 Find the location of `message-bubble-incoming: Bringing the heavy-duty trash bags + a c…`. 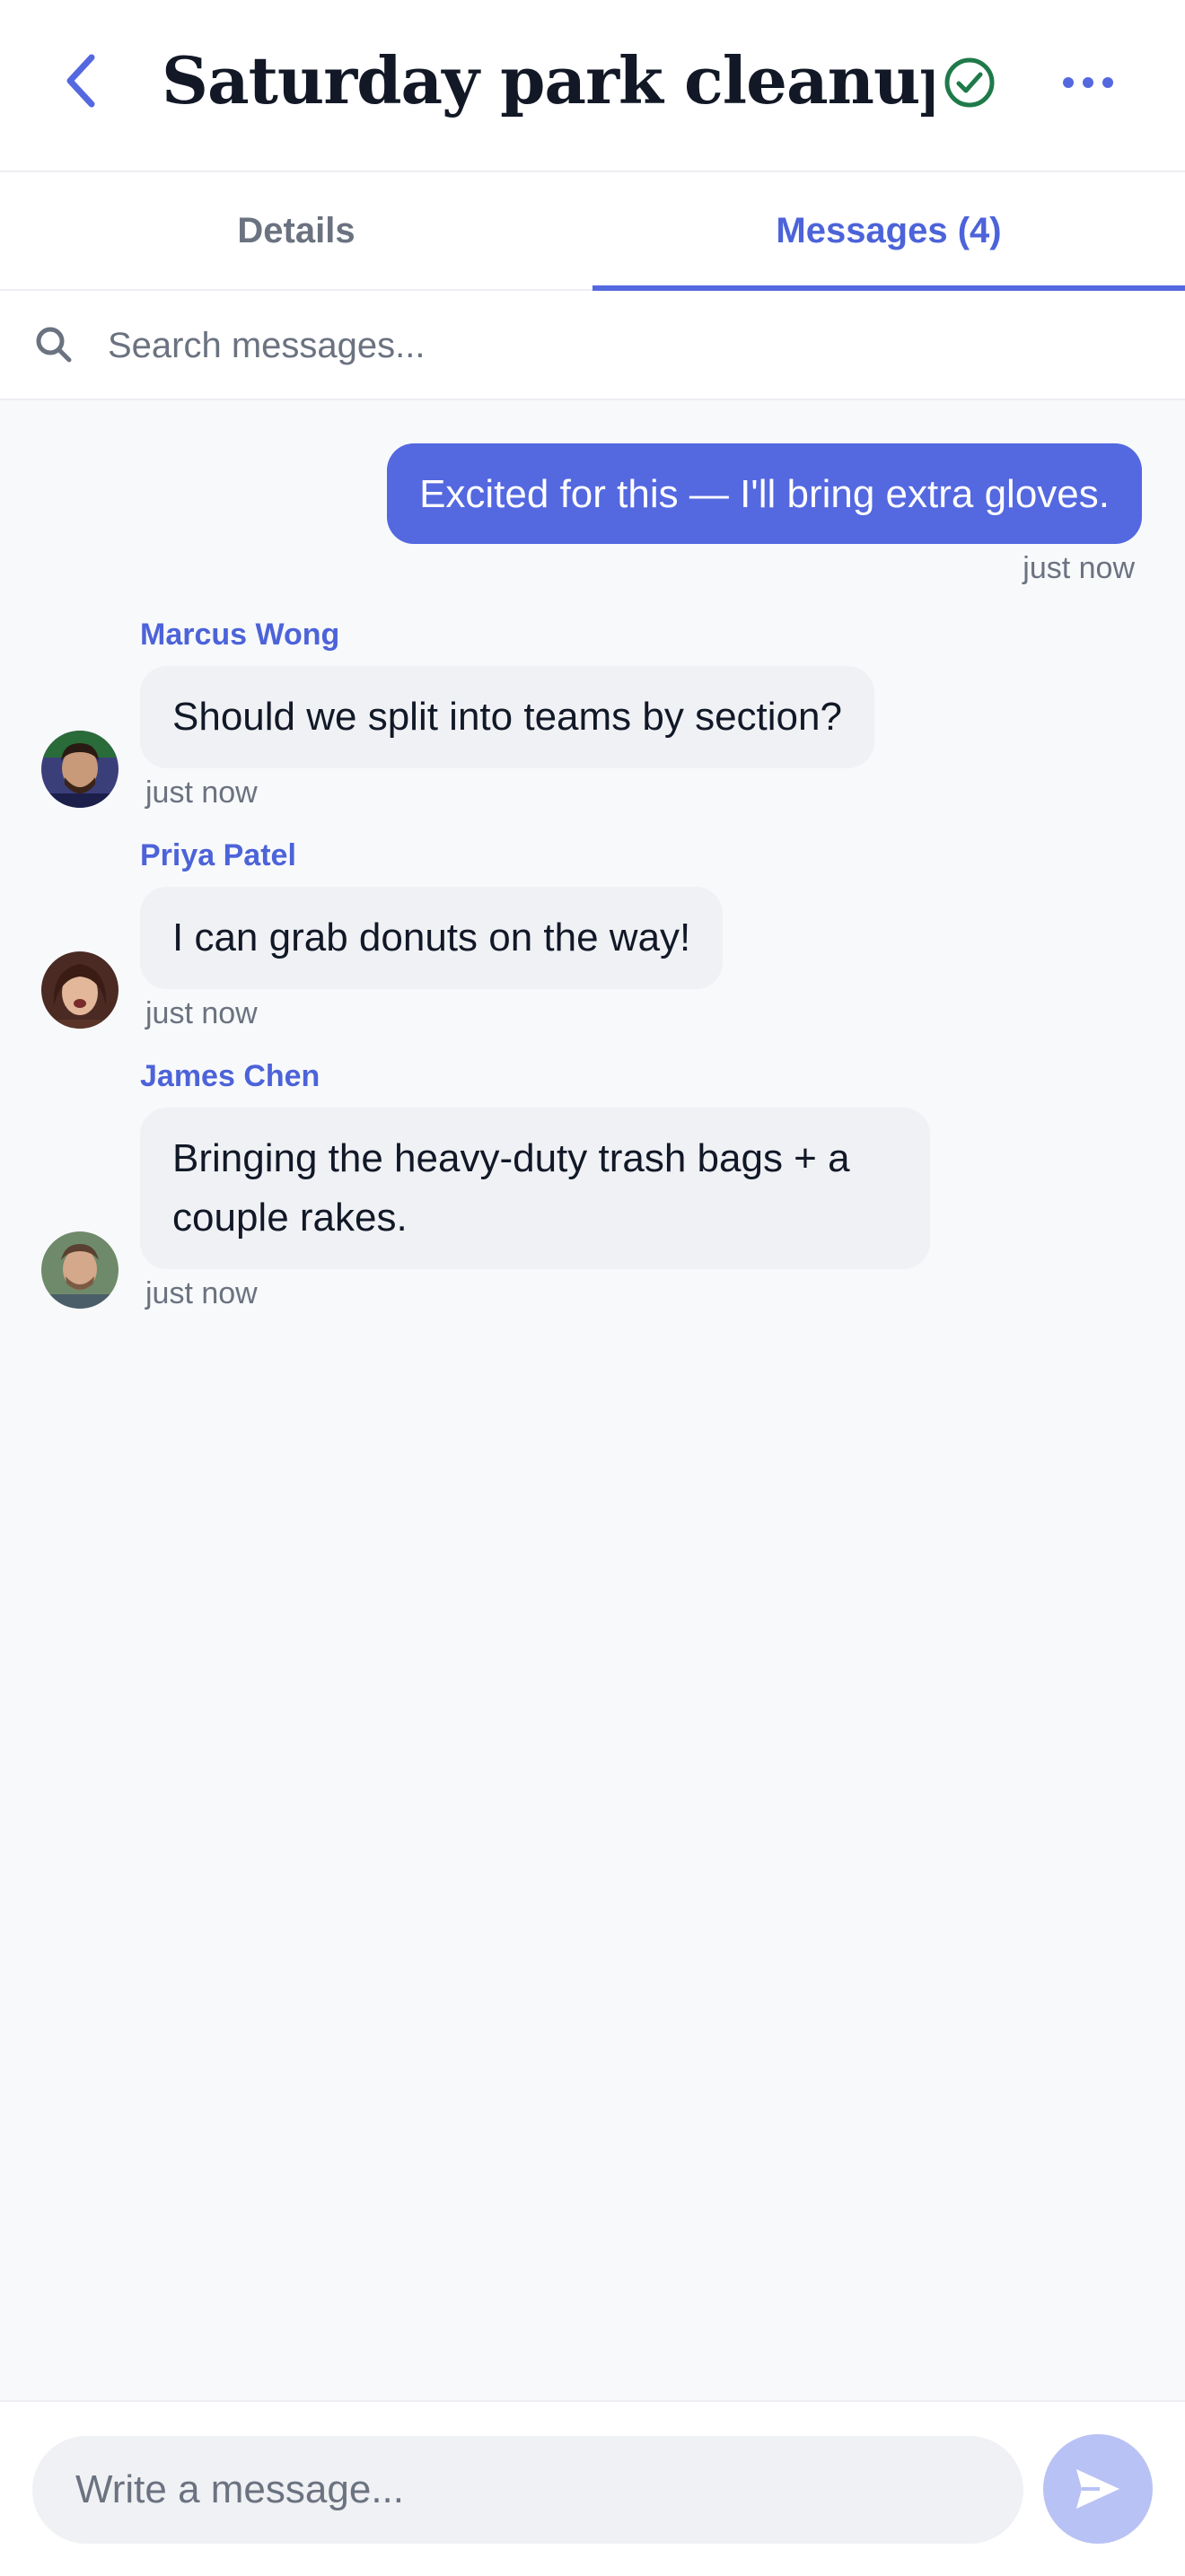

message-bubble-incoming: Bringing the heavy-duty trash bags + a c… is located at coordinates (535, 1188).